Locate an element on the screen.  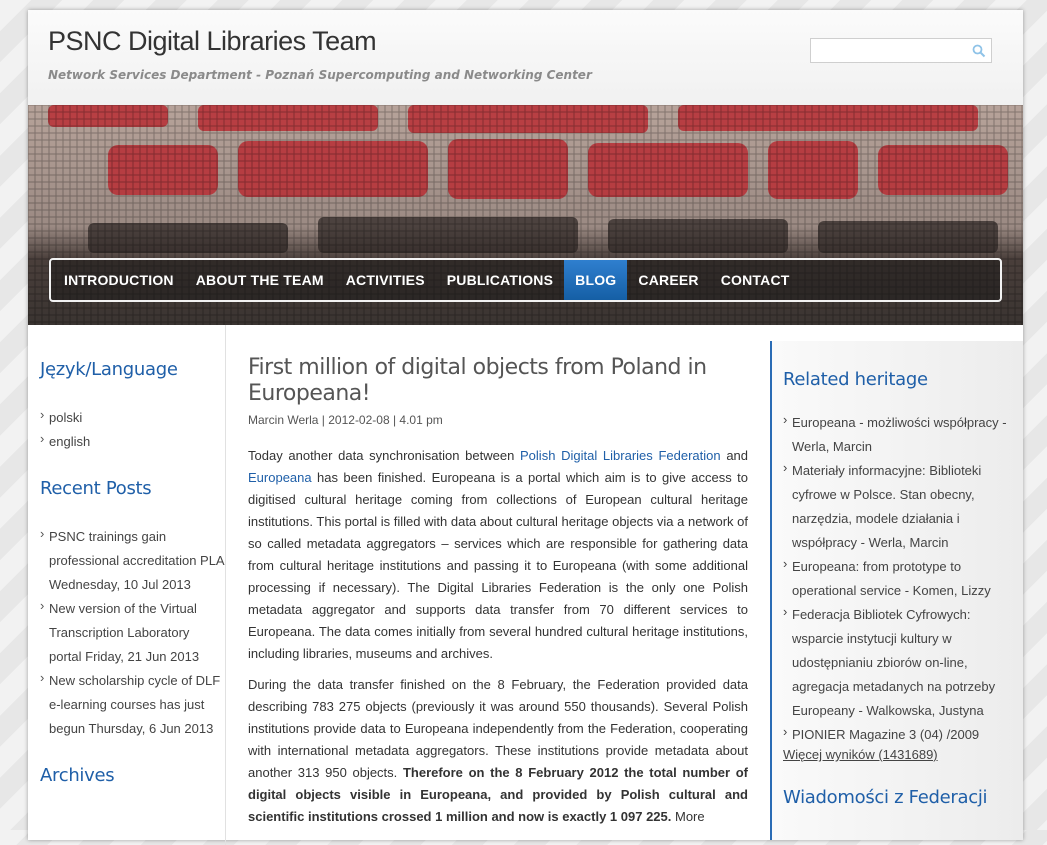
nav-introduction: INTRODUCTION is located at coordinates (119, 280).